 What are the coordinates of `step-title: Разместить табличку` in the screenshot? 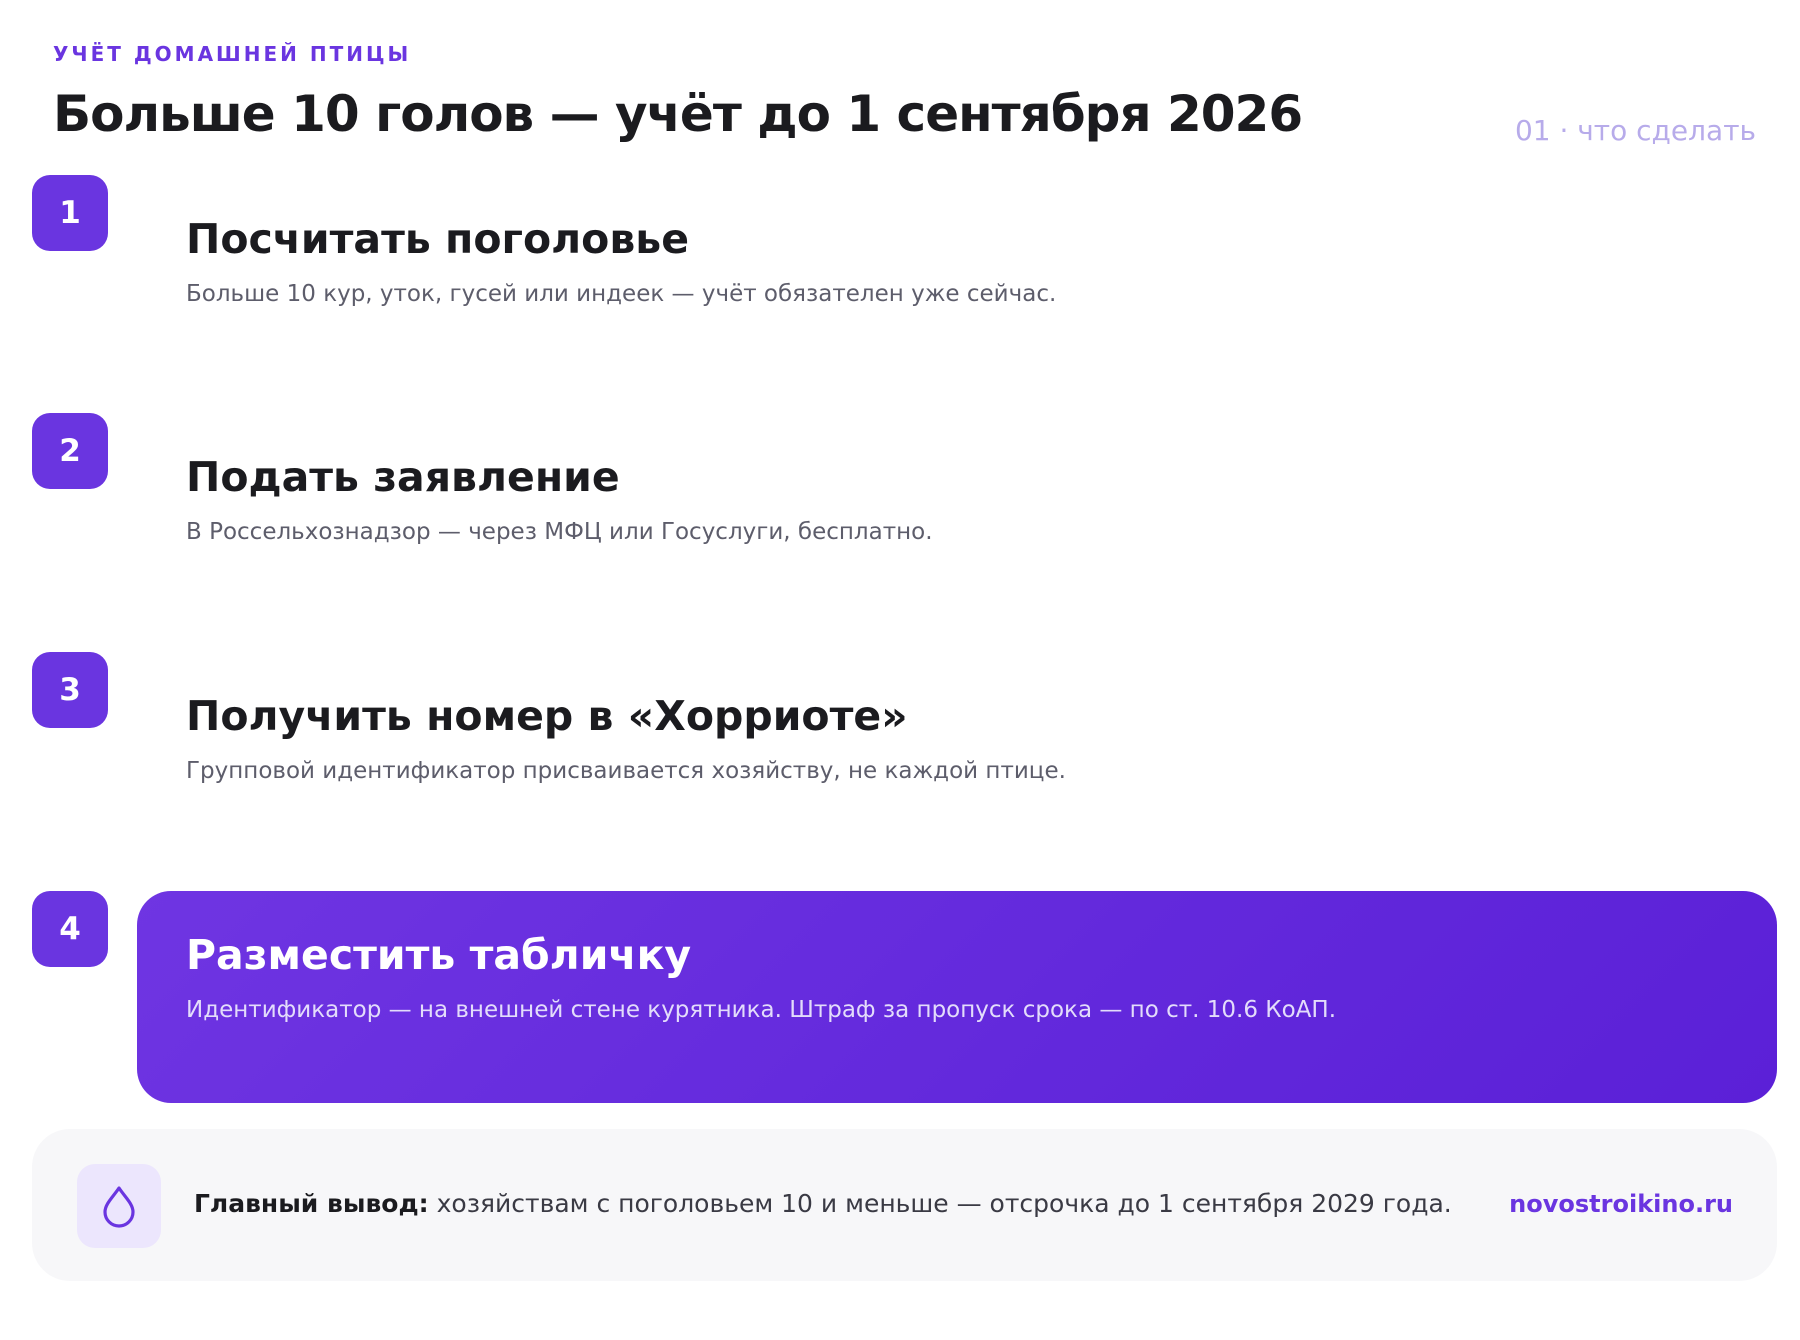 It's located at (439, 955).